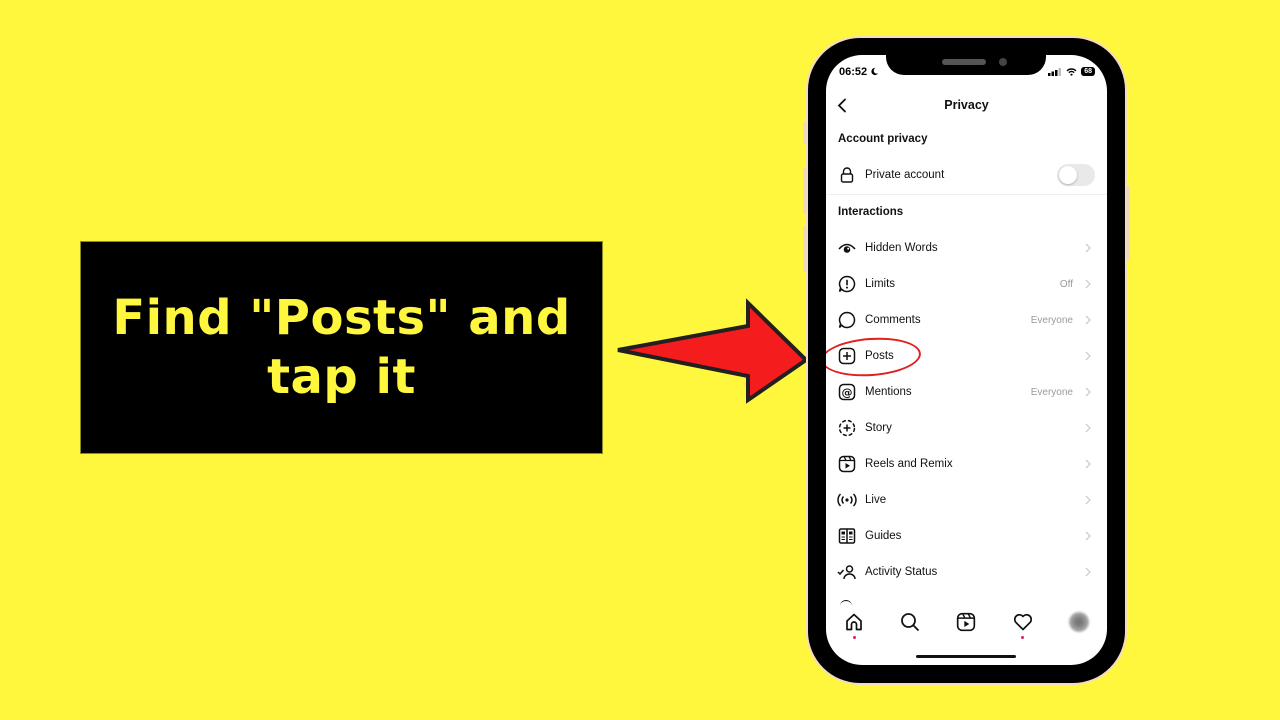  Describe the element at coordinates (966, 500) in the screenshot. I see `menu-item-live: Live` at that location.